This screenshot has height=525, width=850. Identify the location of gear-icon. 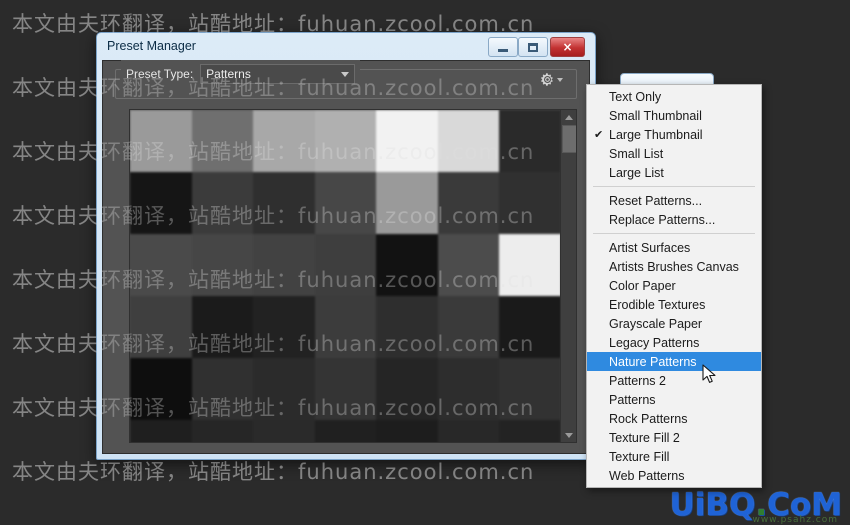
(547, 79).